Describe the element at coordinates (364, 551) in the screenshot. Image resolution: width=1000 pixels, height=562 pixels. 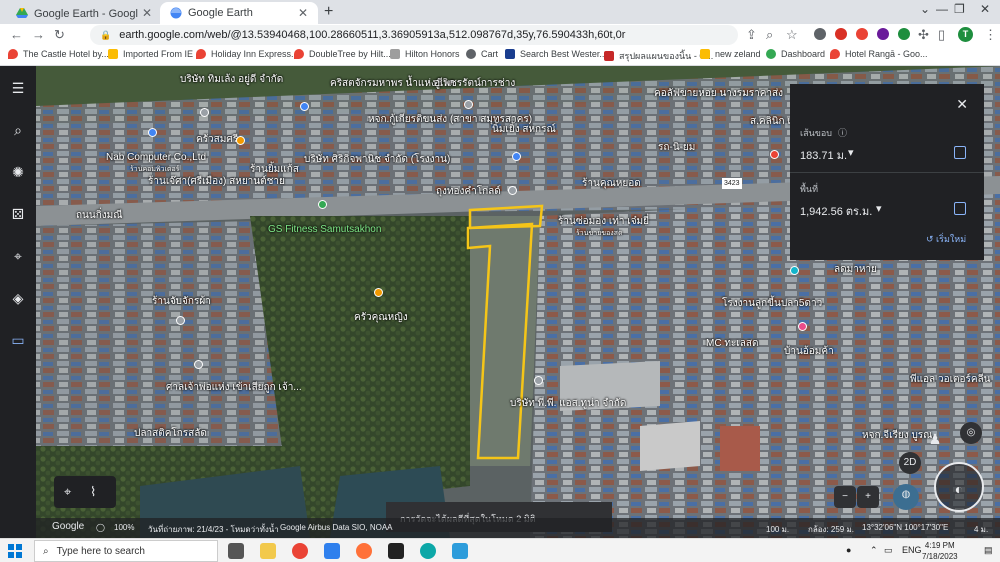
I see `firefox-icon` at that location.